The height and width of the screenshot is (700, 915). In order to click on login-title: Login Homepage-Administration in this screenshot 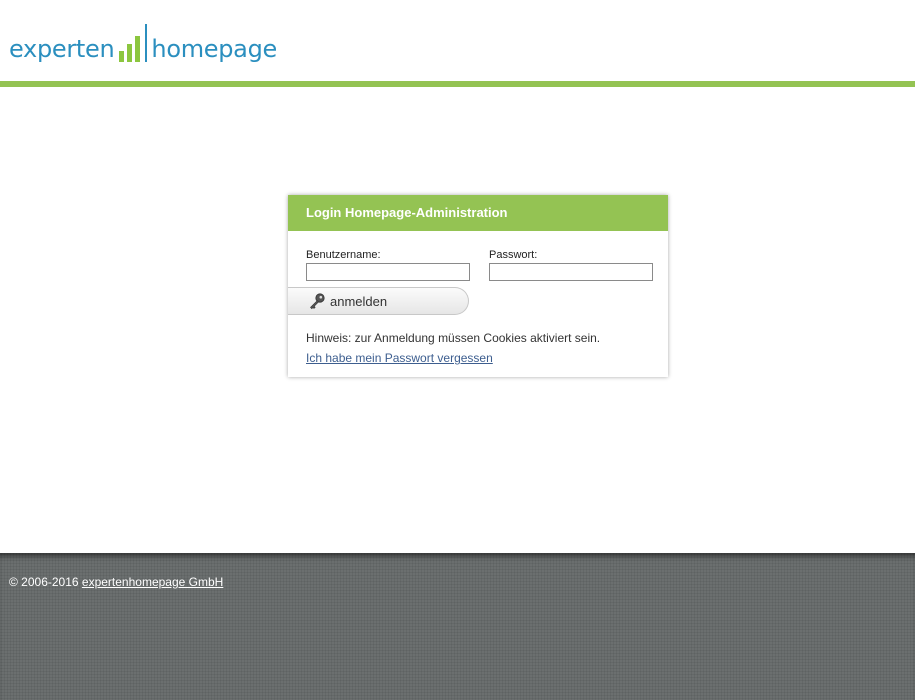, I will do `click(478, 213)`.